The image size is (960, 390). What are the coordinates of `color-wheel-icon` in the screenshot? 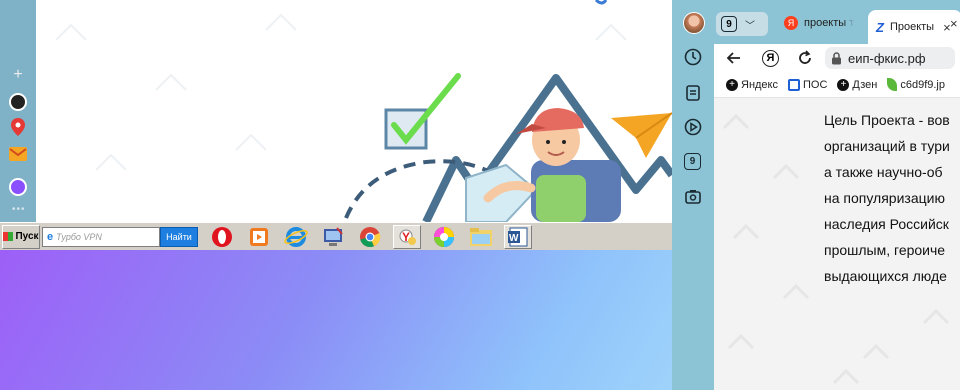 It's located at (444, 237).